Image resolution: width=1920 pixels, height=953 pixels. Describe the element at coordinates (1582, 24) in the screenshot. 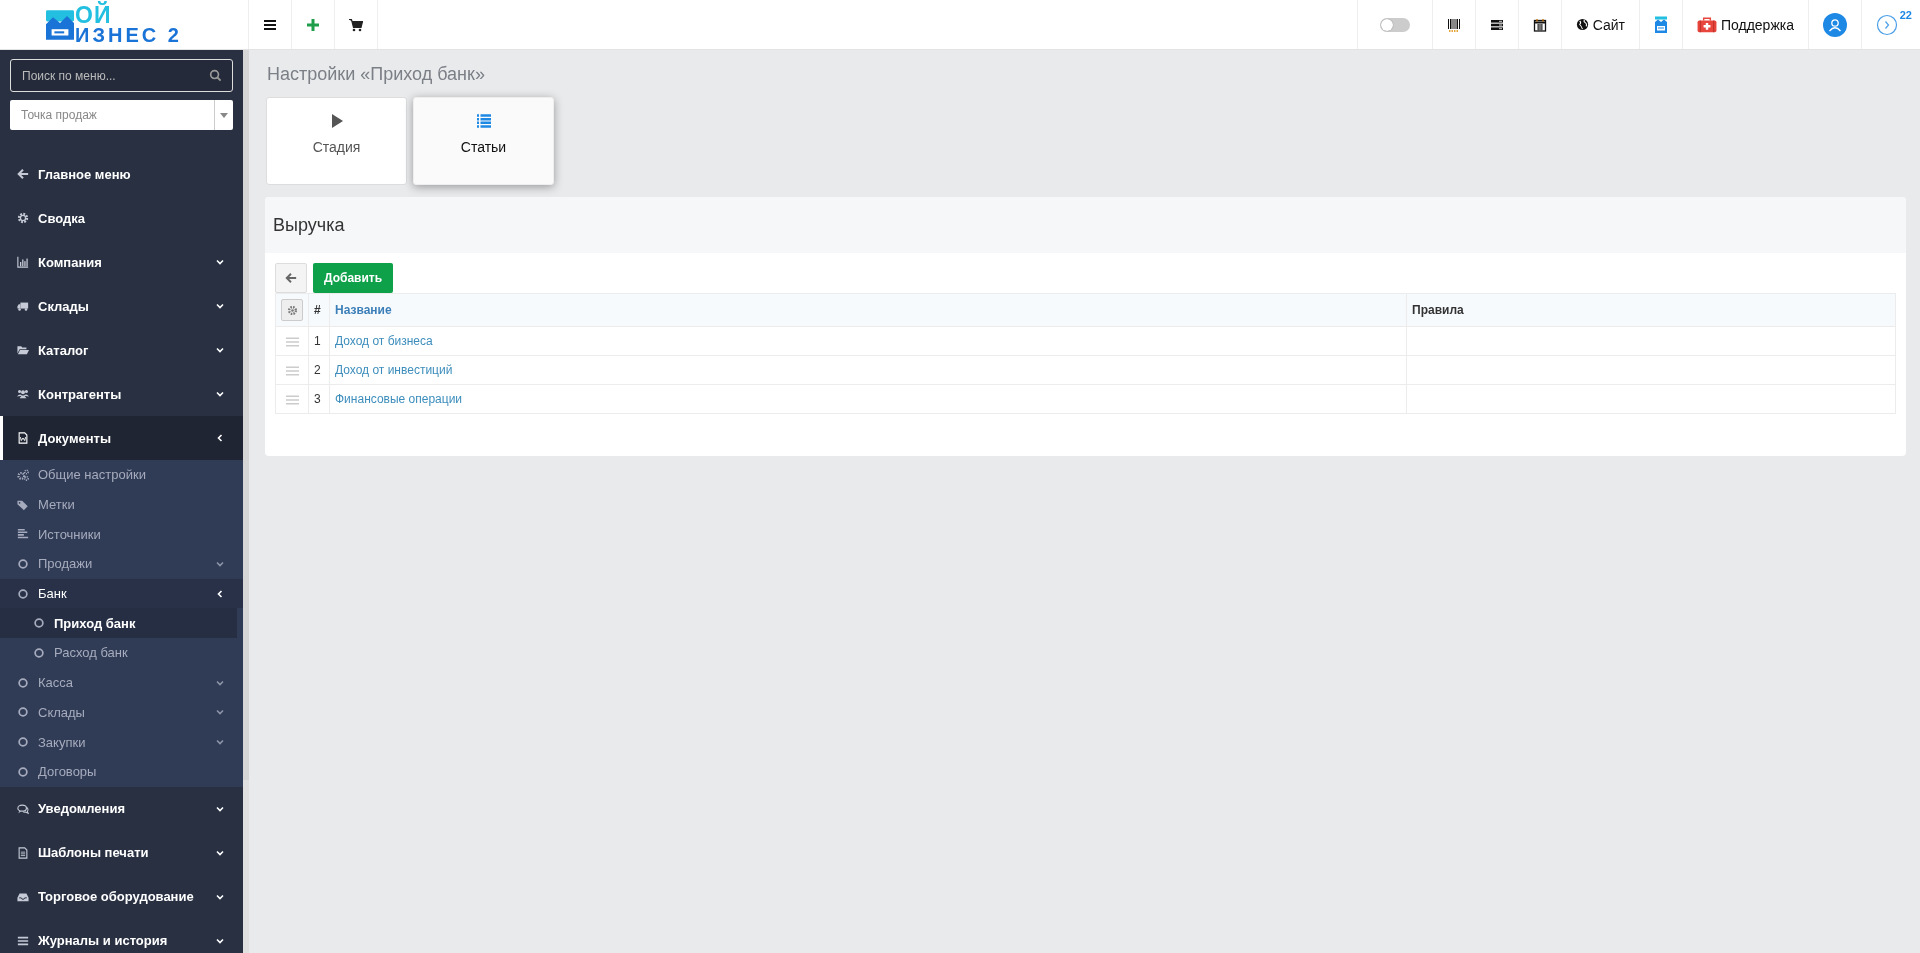

I see `globe-icon` at that location.